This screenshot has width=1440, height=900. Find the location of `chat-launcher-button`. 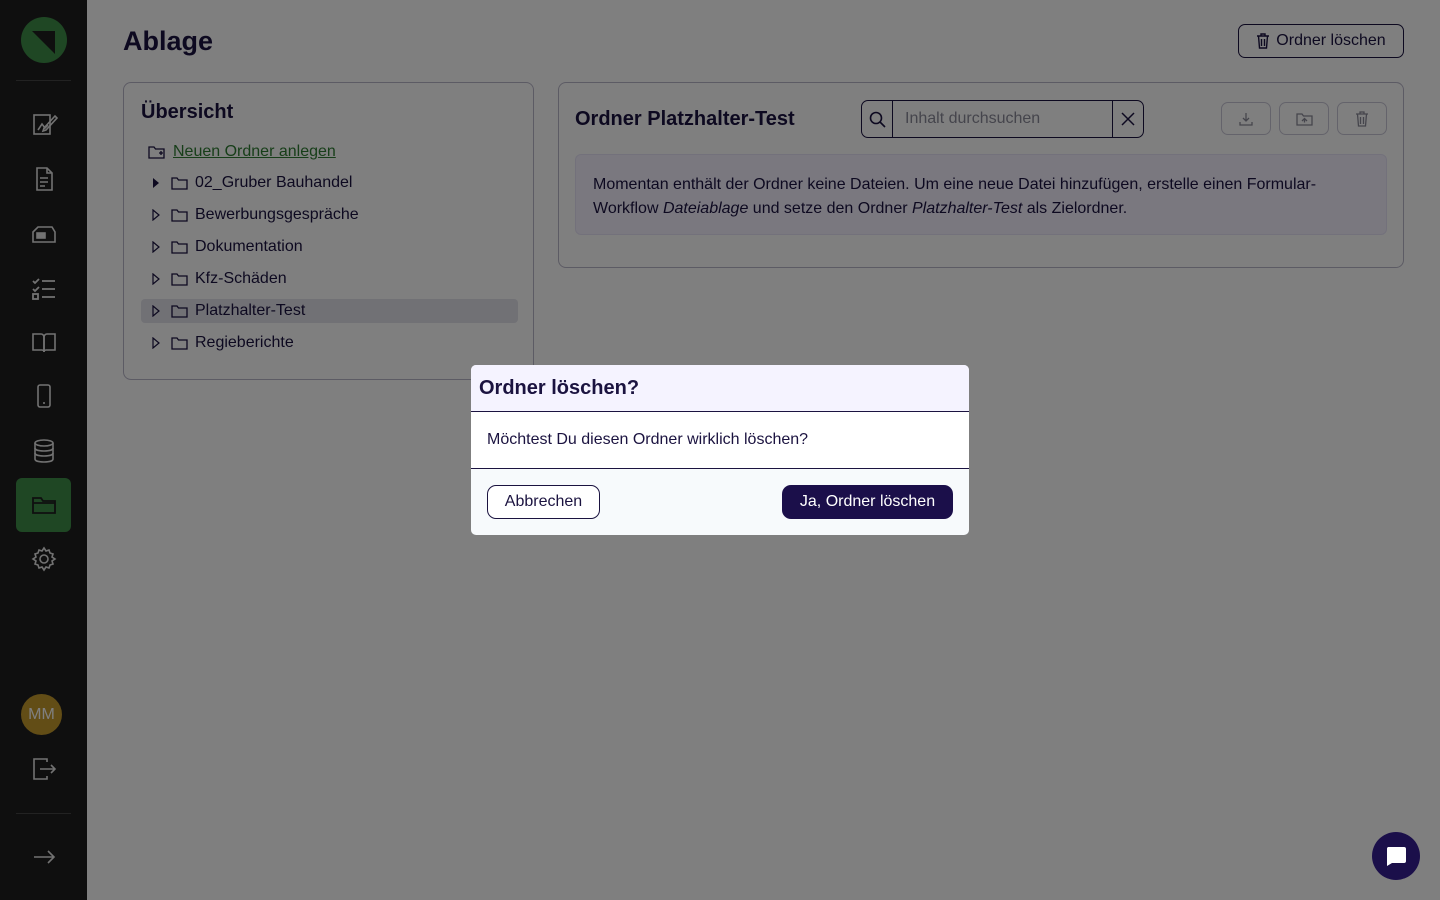

chat-launcher-button is located at coordinates (1396, 856).